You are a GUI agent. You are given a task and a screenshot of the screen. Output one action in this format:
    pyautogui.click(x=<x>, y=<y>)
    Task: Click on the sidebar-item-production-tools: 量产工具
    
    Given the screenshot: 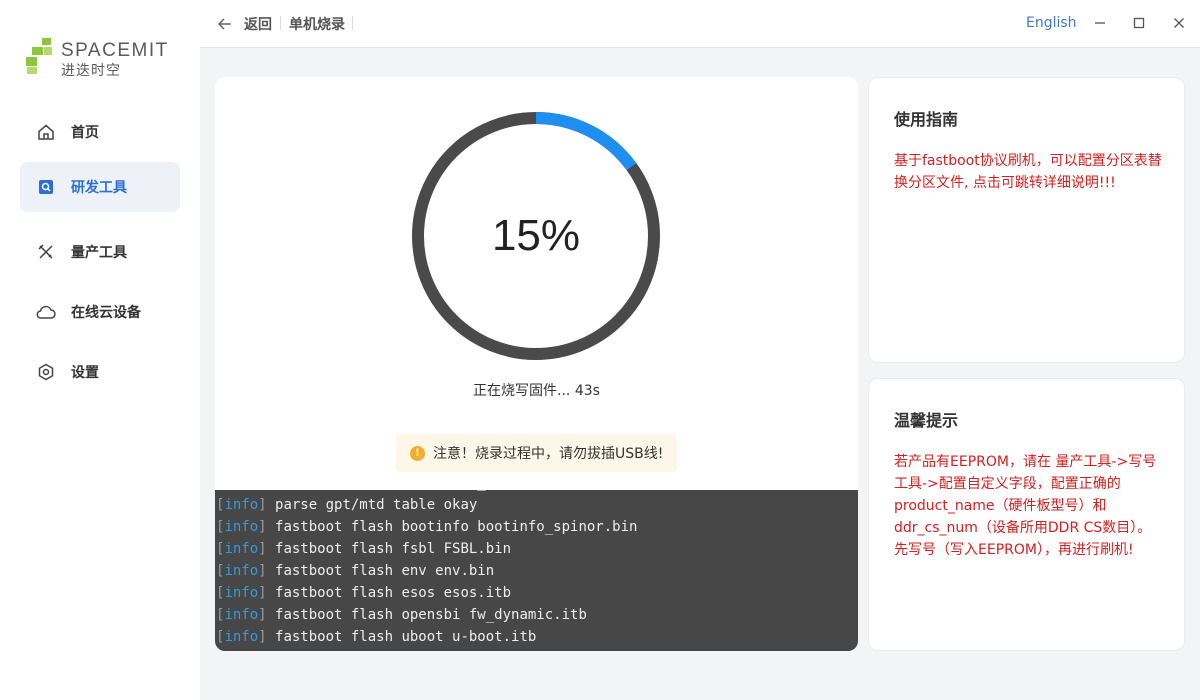 What is the action you would take?
    pyautogui.click(x=100, y=252)
    